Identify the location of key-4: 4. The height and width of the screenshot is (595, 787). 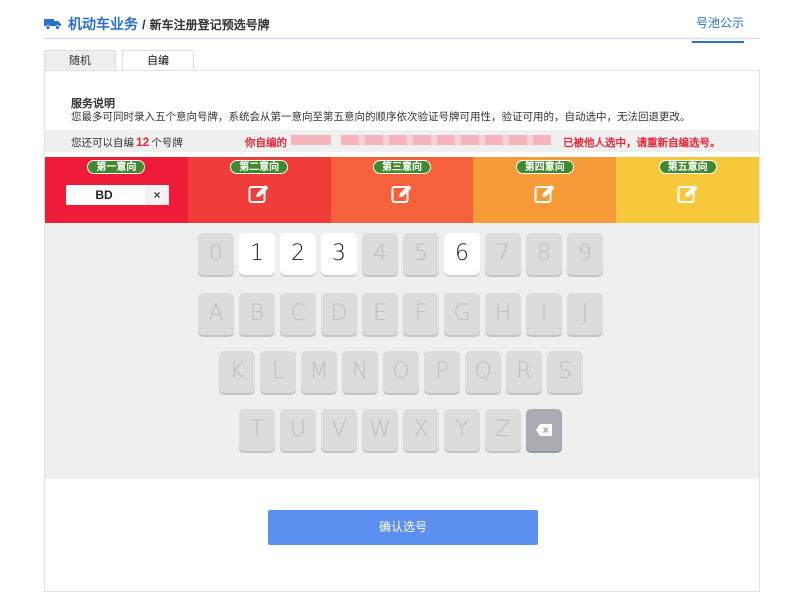
(380, 254).